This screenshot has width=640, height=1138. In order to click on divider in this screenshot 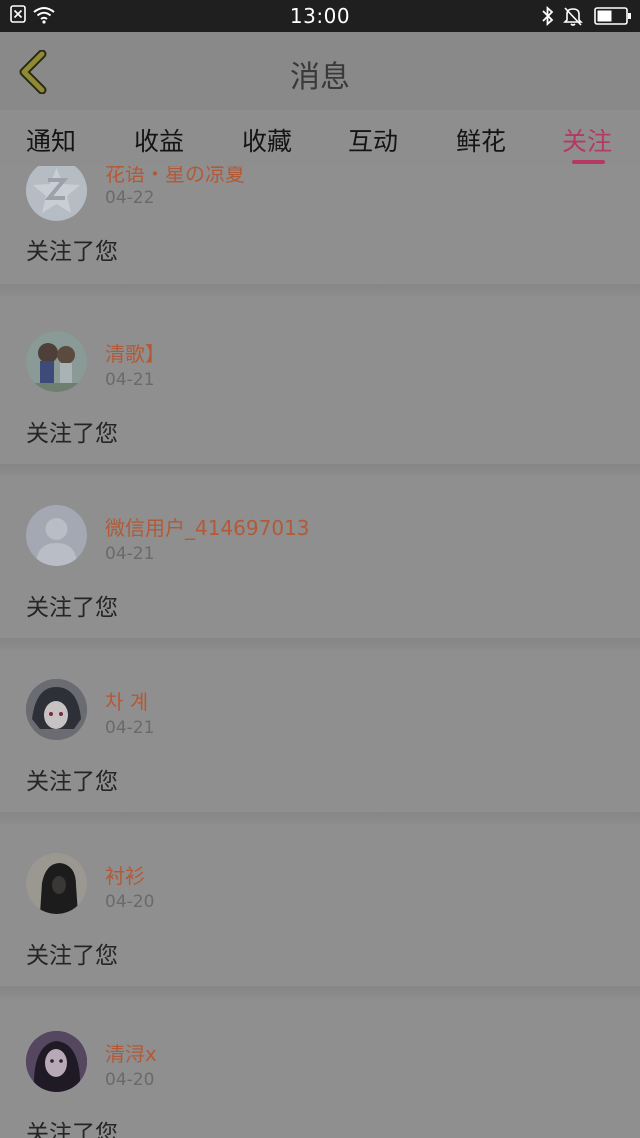, I will do `click(320, 291)`.